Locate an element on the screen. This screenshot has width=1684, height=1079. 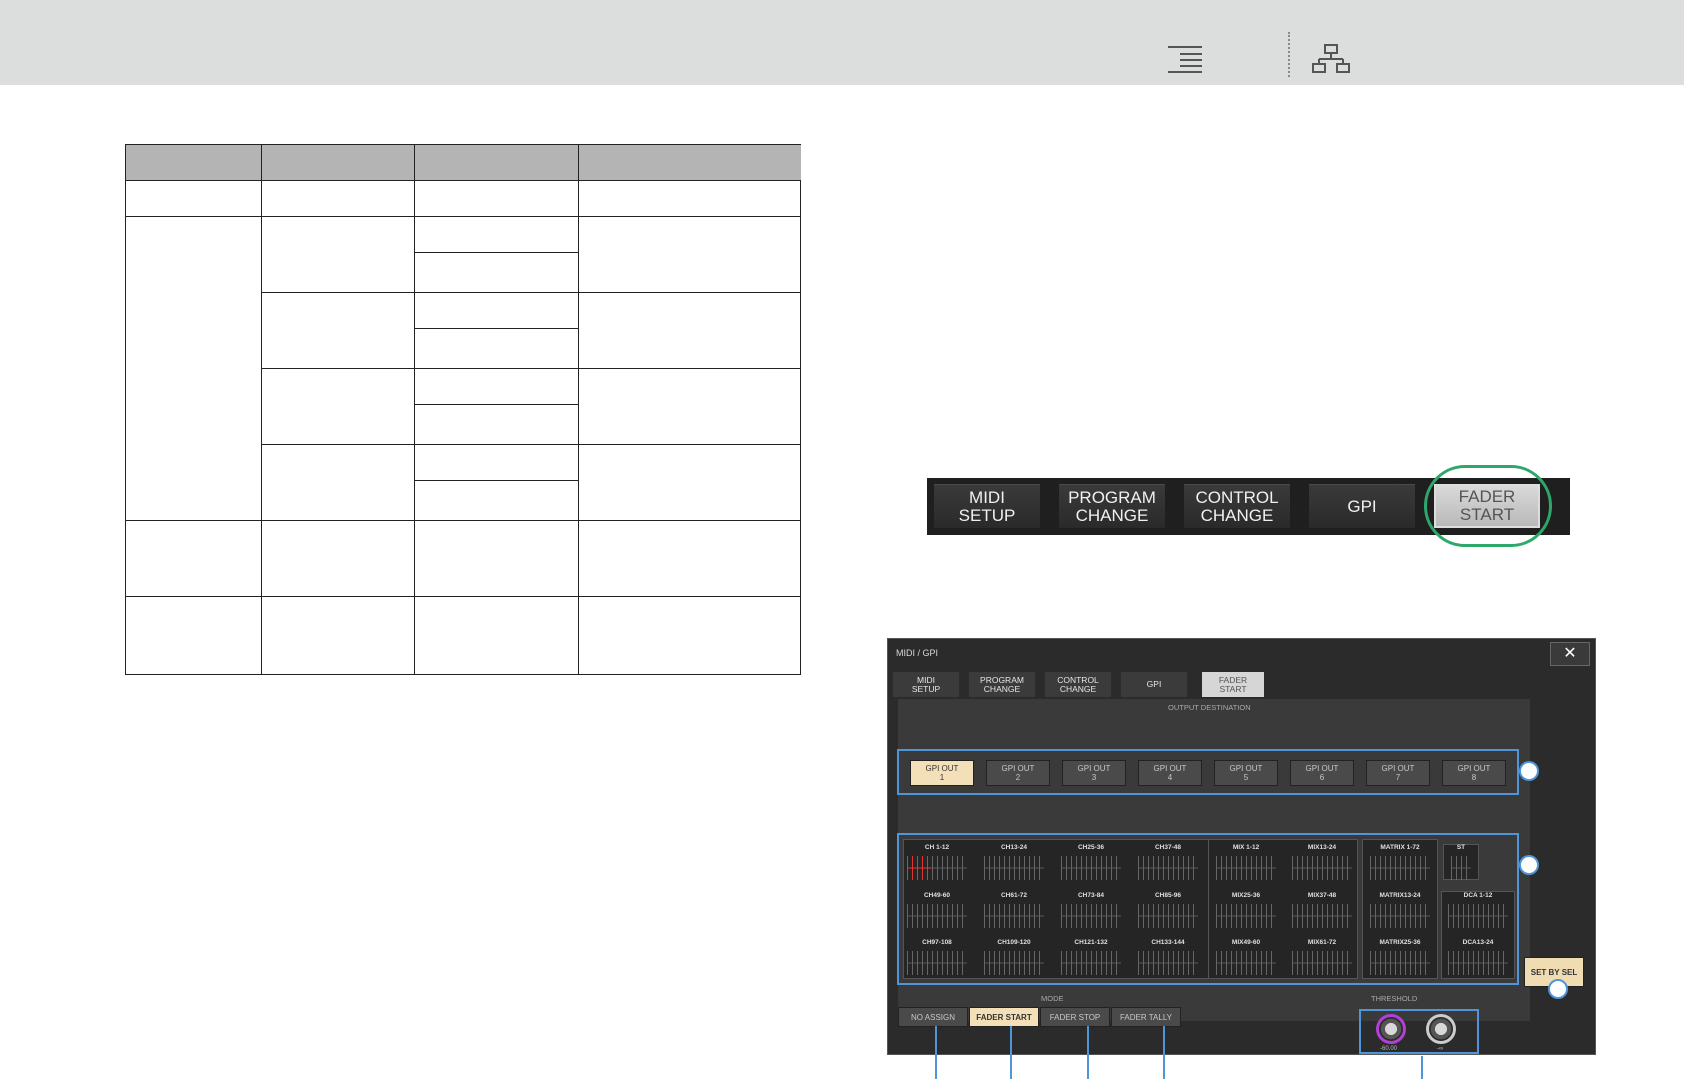
fader-start-button: FADER START is located at coordinates (1004, 1017).